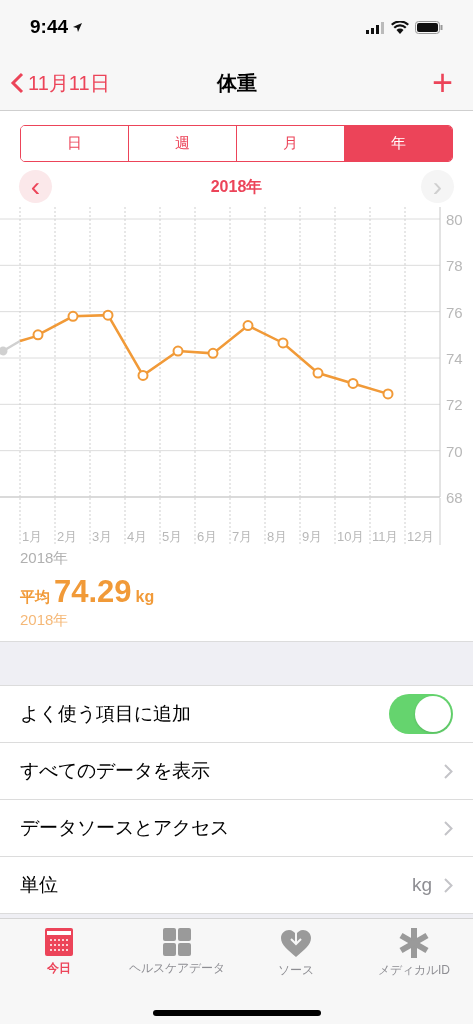  Describe the element at coordinates (32, 536) in the screenshot. I see `month-label: 1月` at that location.